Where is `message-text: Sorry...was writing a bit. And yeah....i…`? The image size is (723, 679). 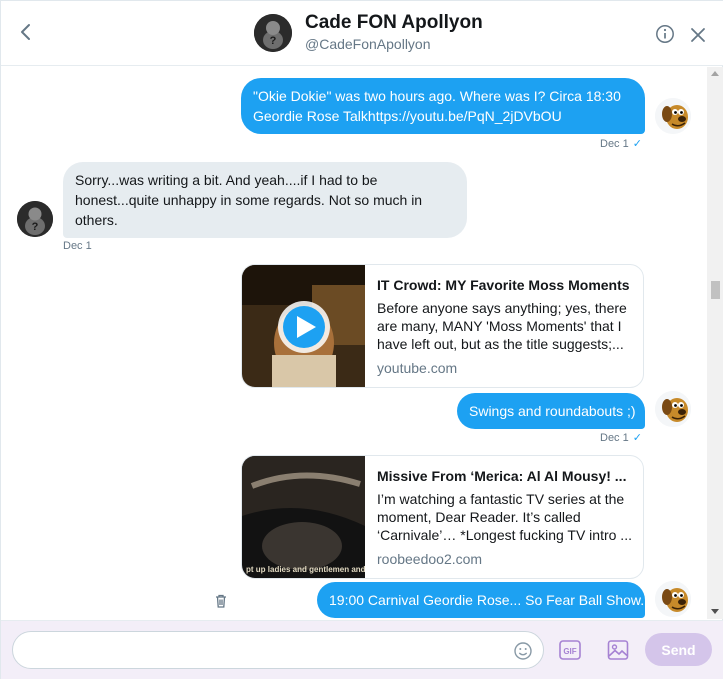 message-text: Sorry...was writing a bit. And yeah....i… is located at coordinates (249, 200).